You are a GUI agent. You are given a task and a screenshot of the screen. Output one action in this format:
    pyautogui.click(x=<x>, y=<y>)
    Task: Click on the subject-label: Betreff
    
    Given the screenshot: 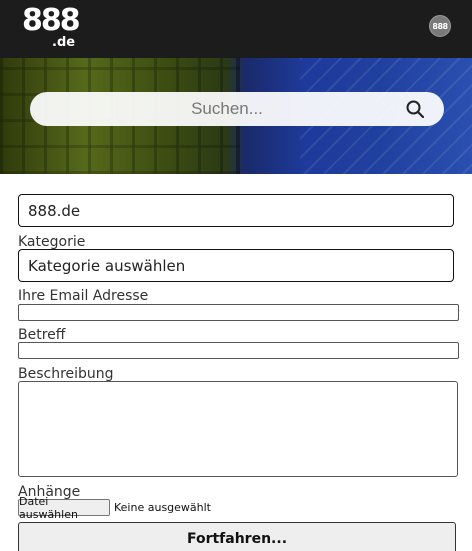 What is the action you would take?
    pyautogui.click(x=42, y=335)
    